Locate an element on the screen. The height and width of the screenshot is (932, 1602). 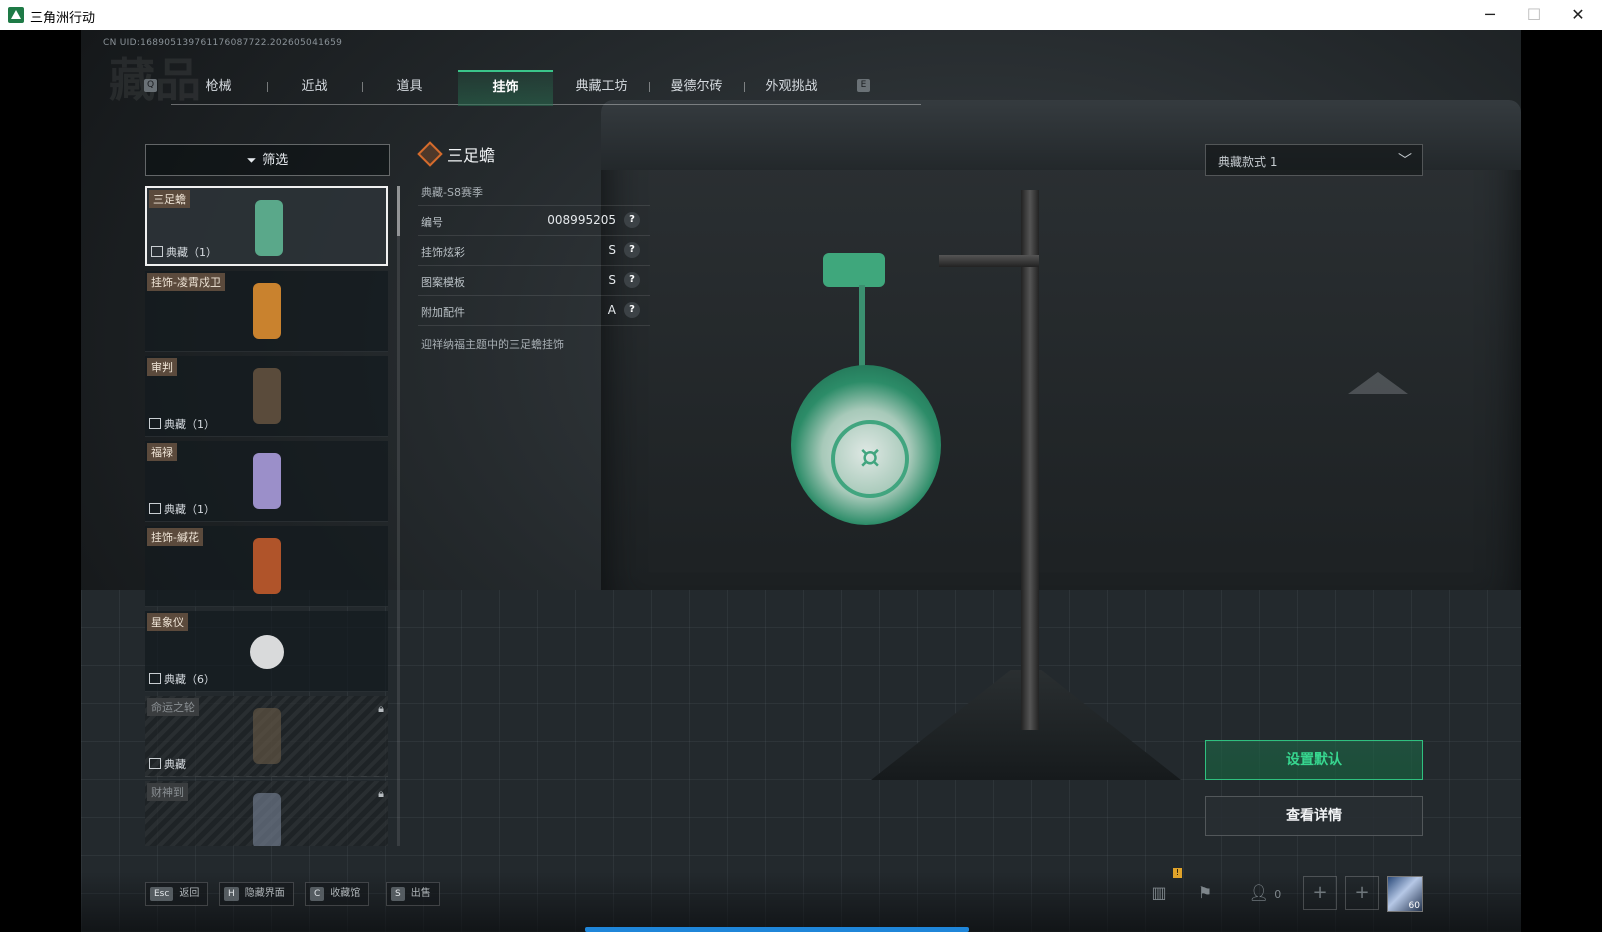
filter-icon: ⏷ is located at coordinates (251, 160).